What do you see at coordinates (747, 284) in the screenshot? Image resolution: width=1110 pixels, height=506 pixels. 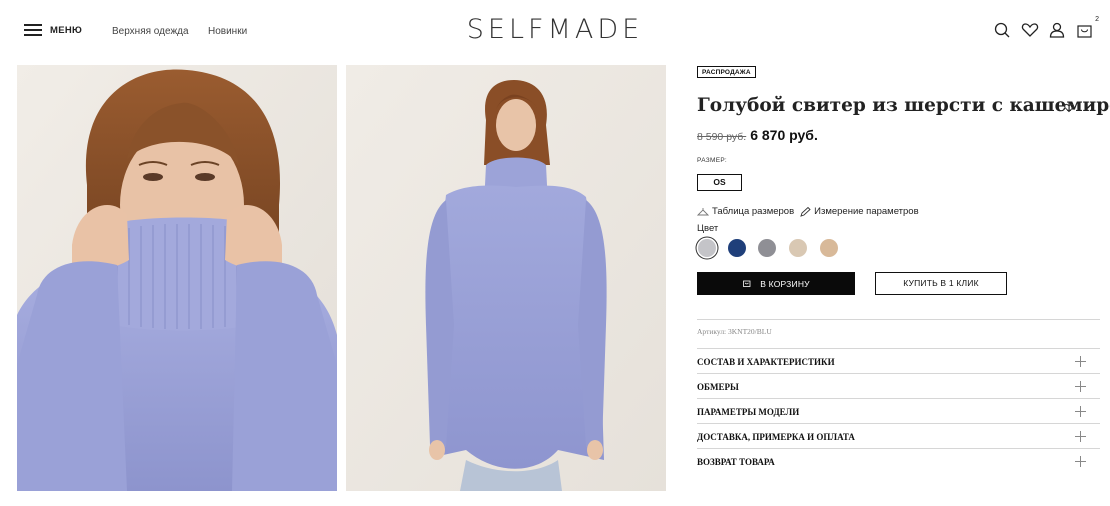 I see `cart-icon` at bounding box center [747, 284].